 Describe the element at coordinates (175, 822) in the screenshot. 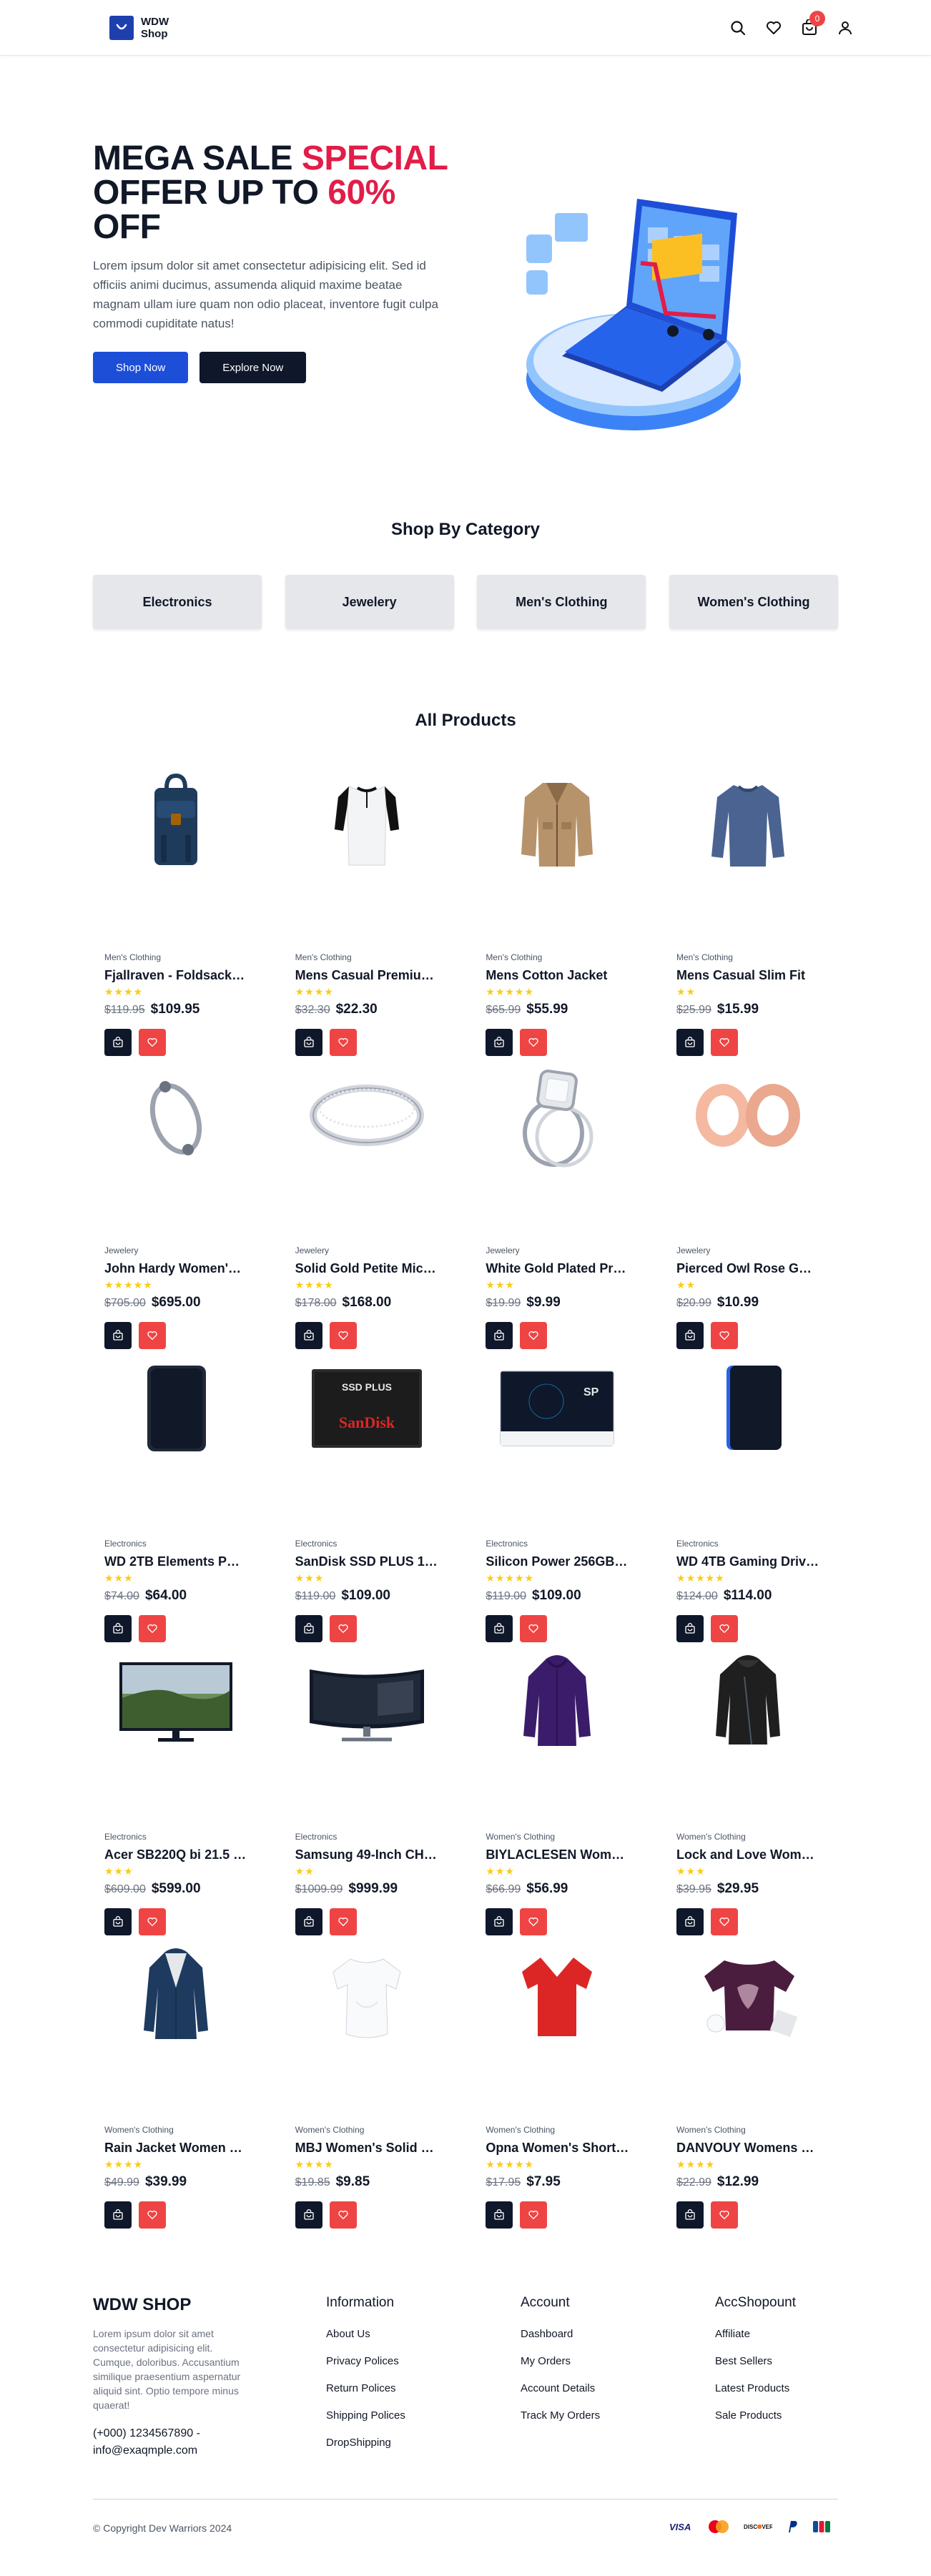

I see `backpack-image` at that location.